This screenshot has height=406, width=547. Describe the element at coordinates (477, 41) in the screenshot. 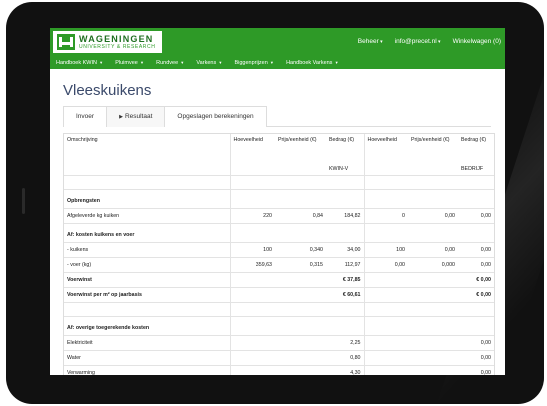

I see `cart-link: Winkelwagen (0)` at that location.